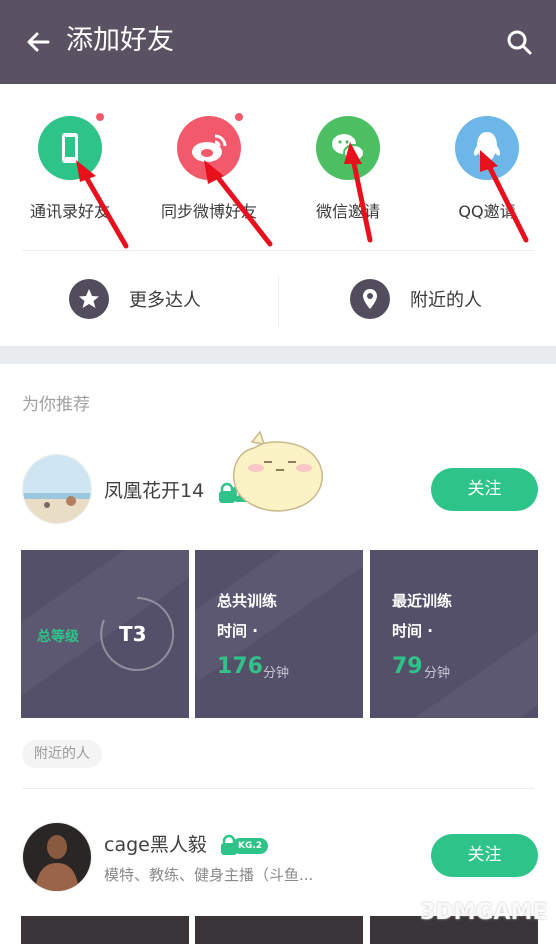 Image resolution: width=556 pixels, height=944 pixels. I want to click on level-badge: KG.2, so click(244, 845).